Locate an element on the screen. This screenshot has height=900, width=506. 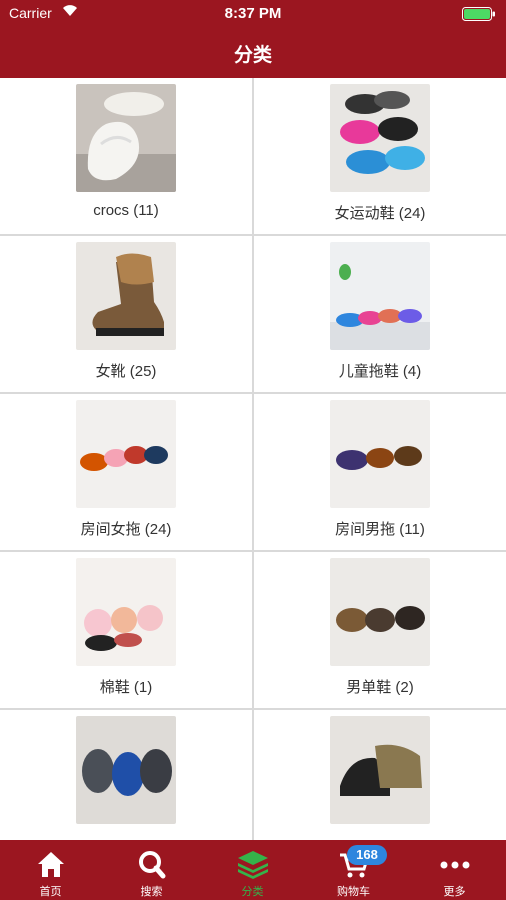
tab-search: 搜索 is located at coordinates (151, 870).